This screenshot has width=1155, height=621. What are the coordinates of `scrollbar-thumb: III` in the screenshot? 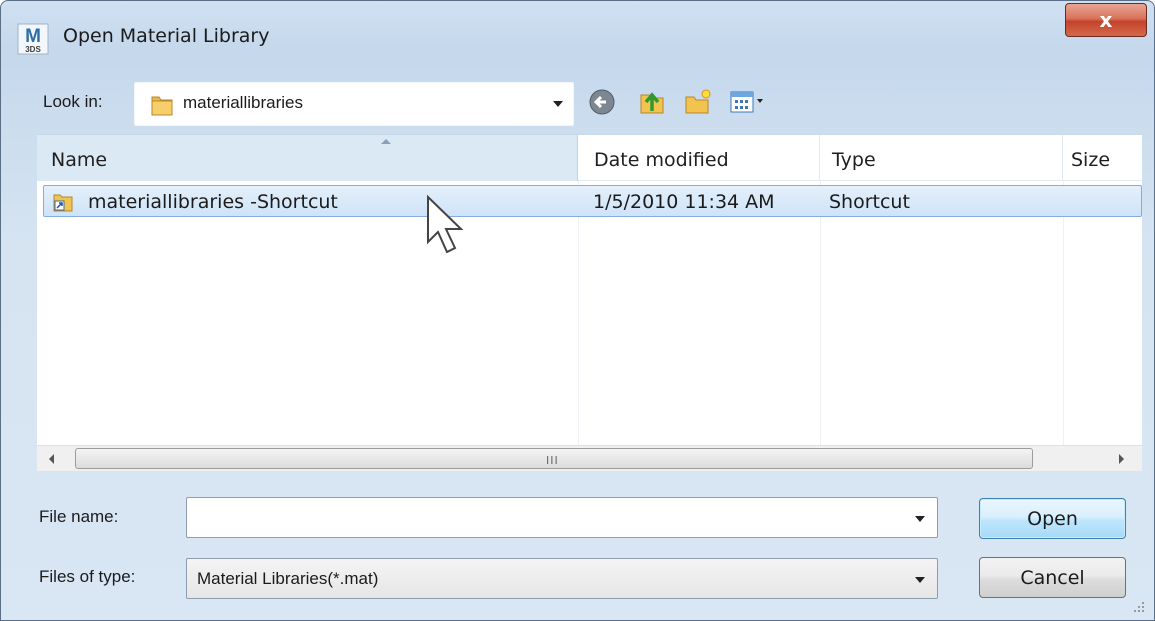 It's located at (554, 458).